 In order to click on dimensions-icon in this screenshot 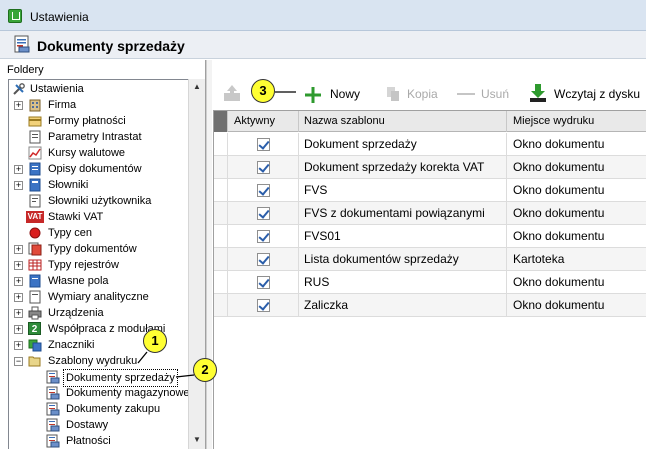, I will do `click(35, 297)`.